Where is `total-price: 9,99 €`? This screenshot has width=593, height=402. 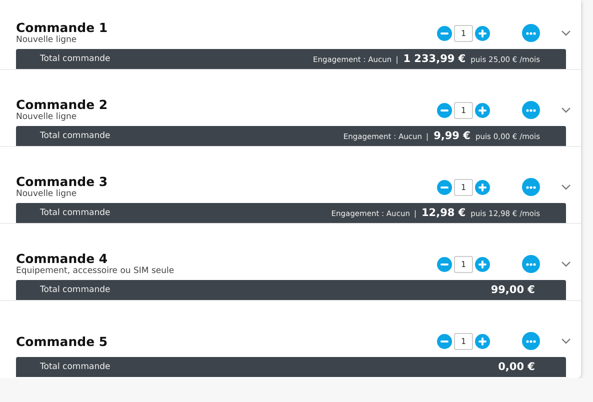
total-price: 9,99 € is located at coordinates (452, 136).